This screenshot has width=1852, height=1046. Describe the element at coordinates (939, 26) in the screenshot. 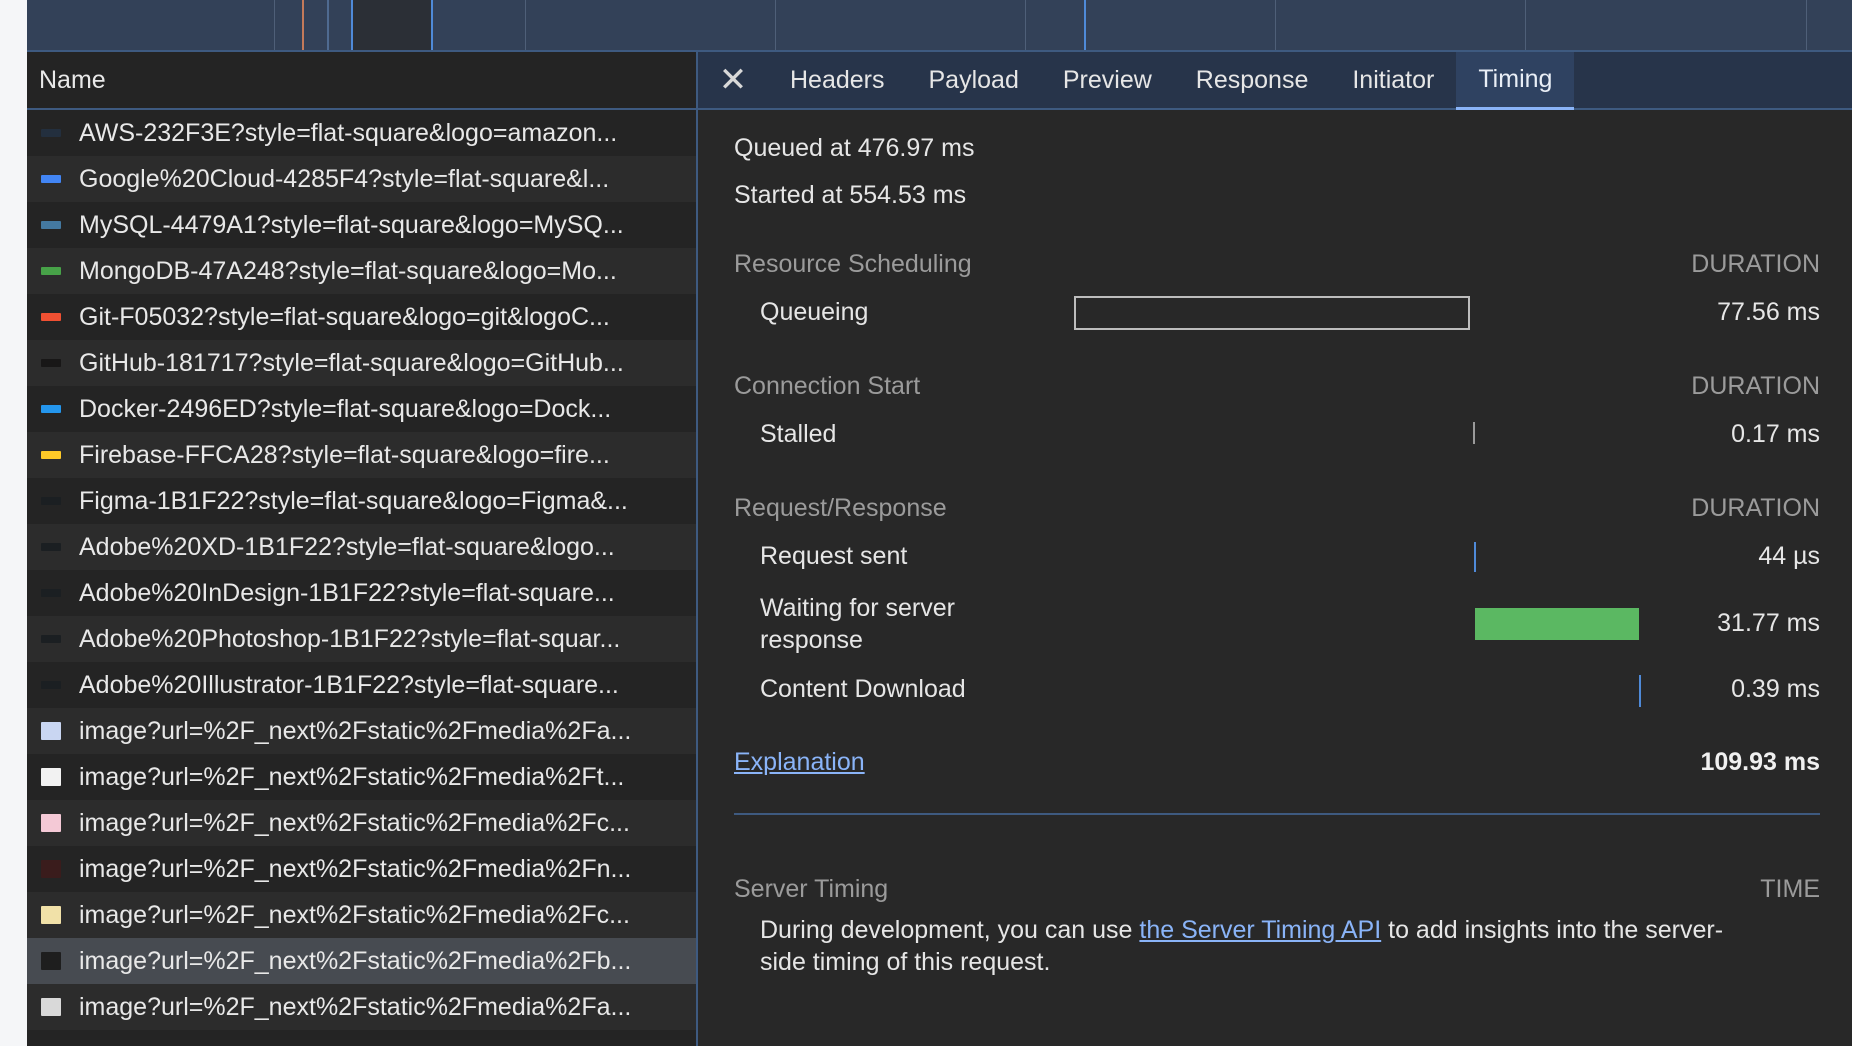

I see `network-overview-timeline` at that location.